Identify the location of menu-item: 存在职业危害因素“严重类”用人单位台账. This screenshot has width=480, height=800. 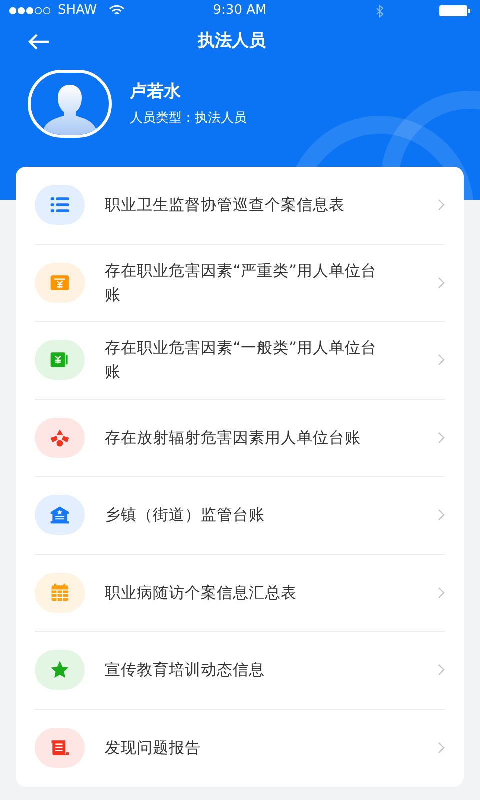
(240, 283).